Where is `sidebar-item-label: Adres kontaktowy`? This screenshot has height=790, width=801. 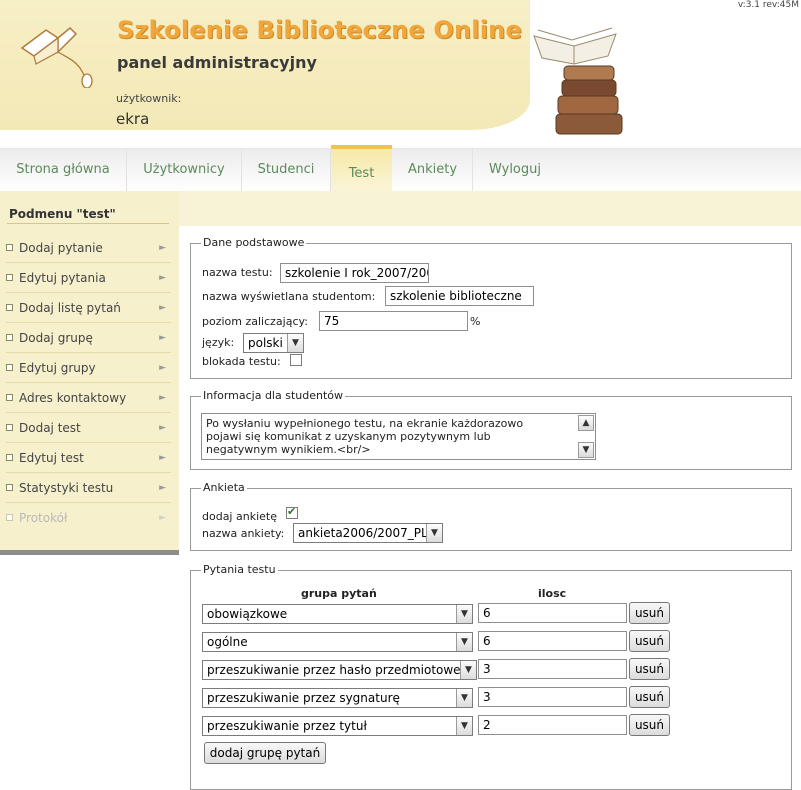 sidebar-item-label: Adres kontaktowy is located at coordinates (73, 398).